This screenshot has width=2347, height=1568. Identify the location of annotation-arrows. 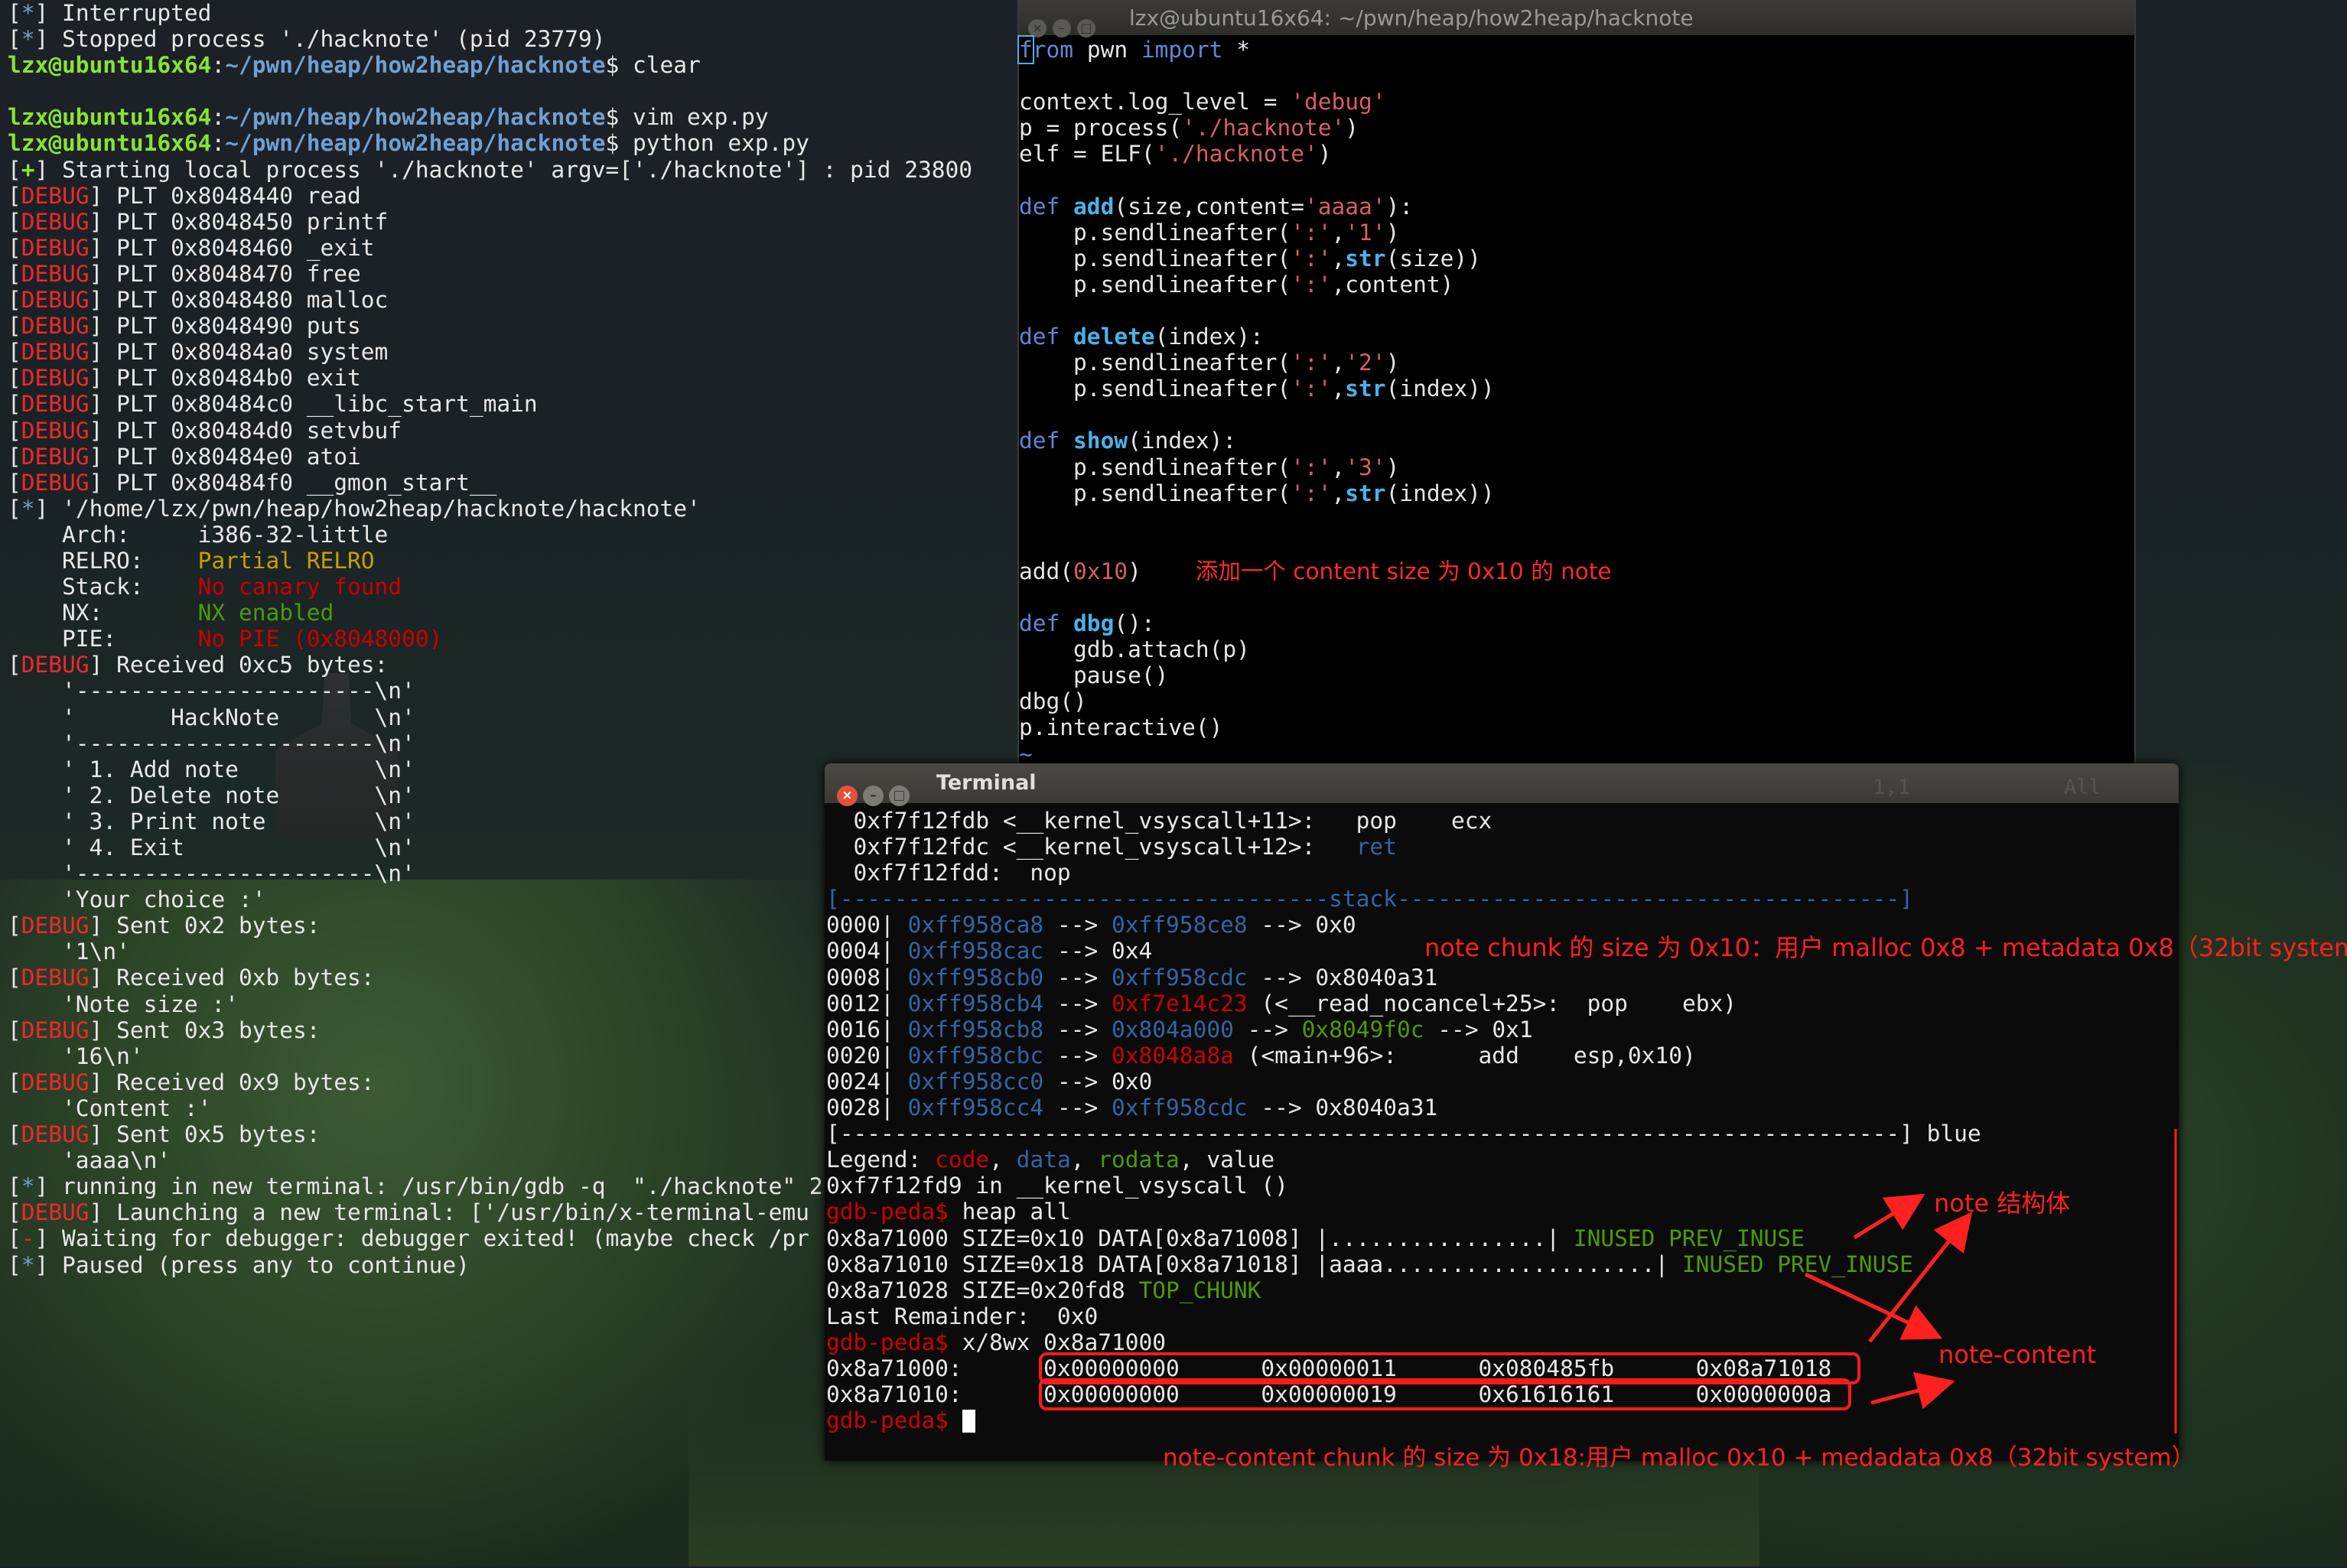
(1991, 1281).